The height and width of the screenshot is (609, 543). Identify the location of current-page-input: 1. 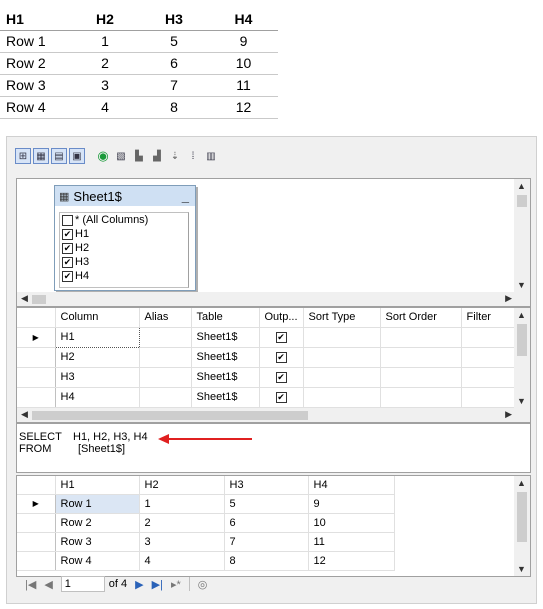
(82, 584).